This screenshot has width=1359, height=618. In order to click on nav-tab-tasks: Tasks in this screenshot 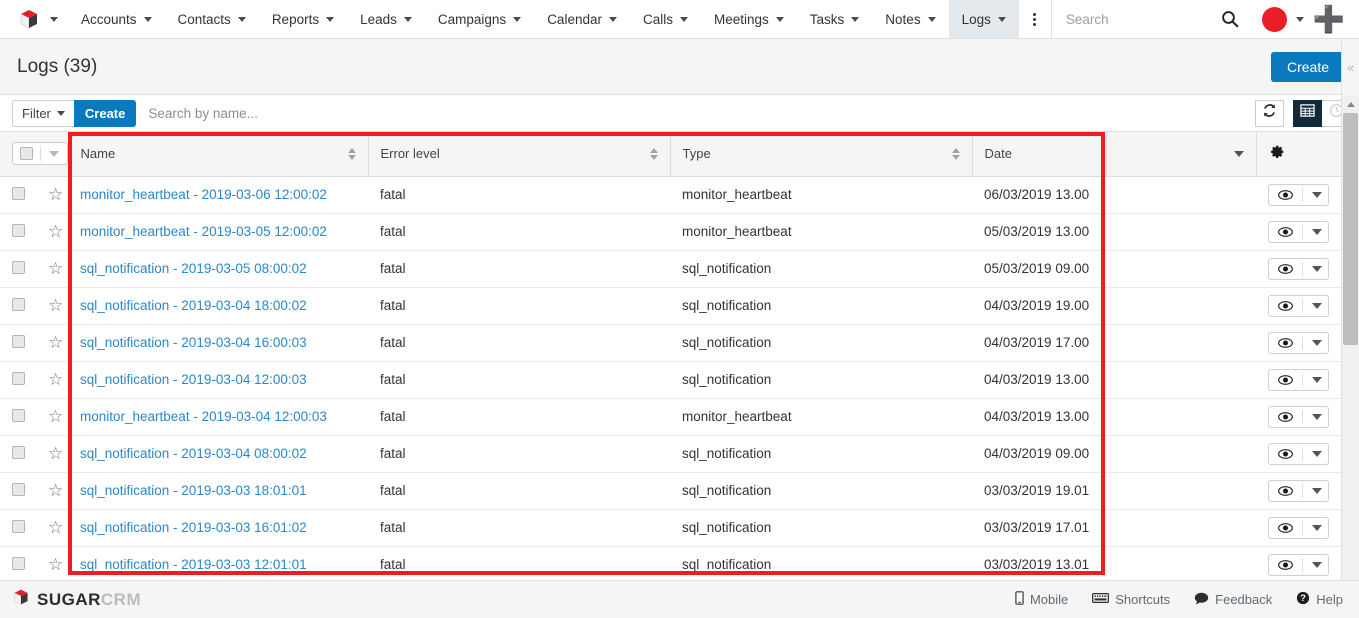, I will do `click(835, 19)`.